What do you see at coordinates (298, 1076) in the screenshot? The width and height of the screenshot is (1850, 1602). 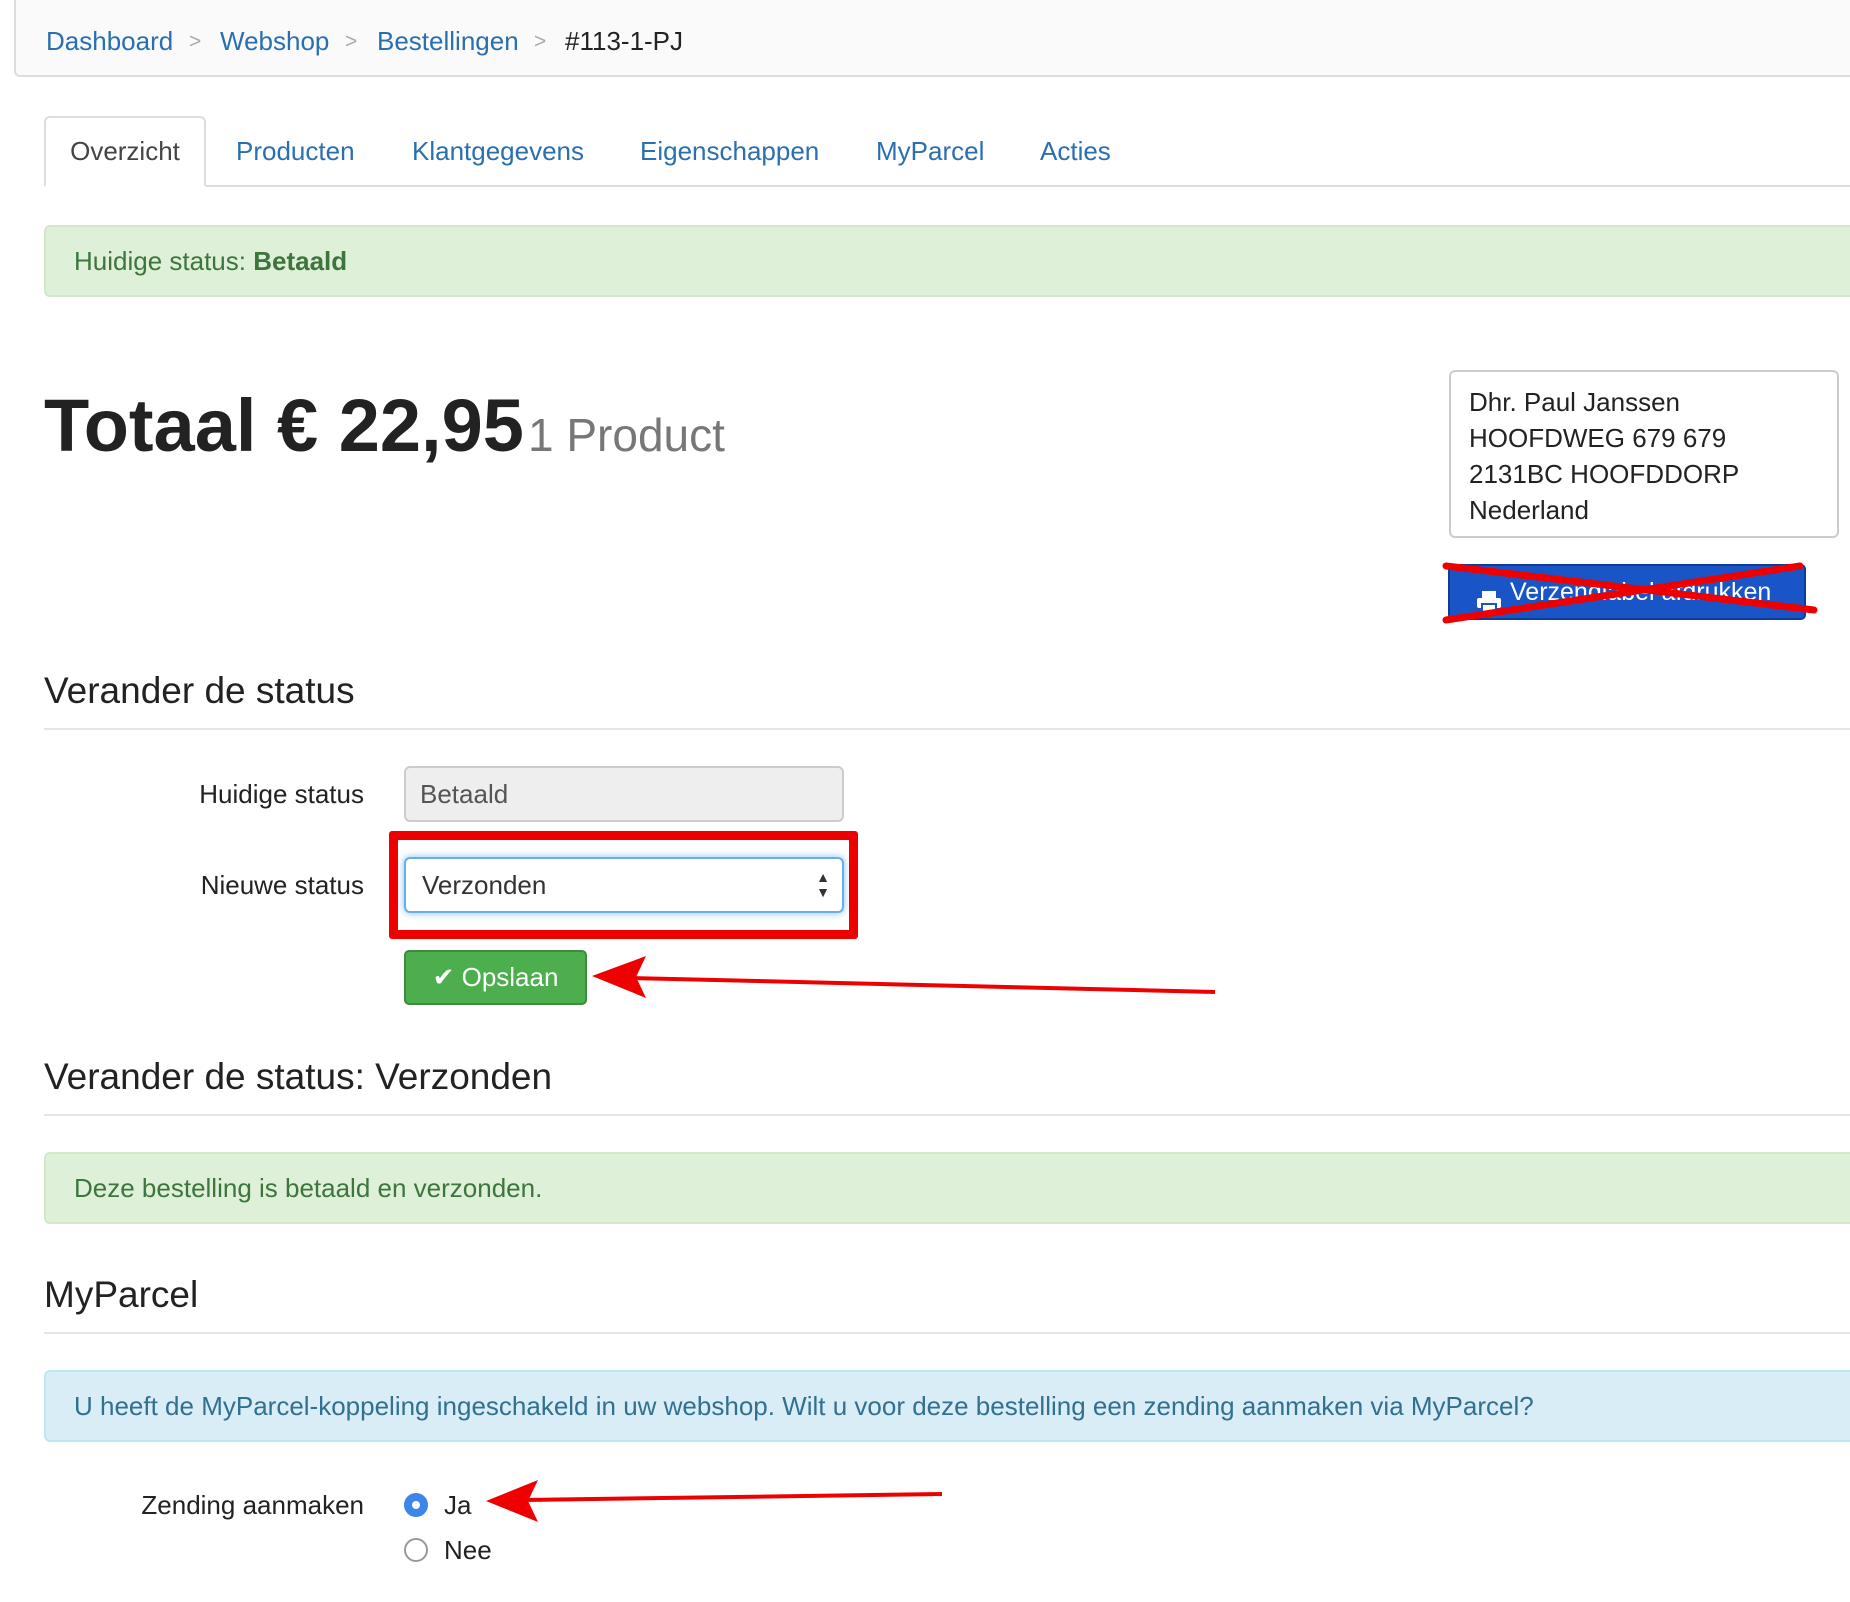 I see `status-result-heading: Verander de status: Verzonden` at bounding box center [298, 1076].